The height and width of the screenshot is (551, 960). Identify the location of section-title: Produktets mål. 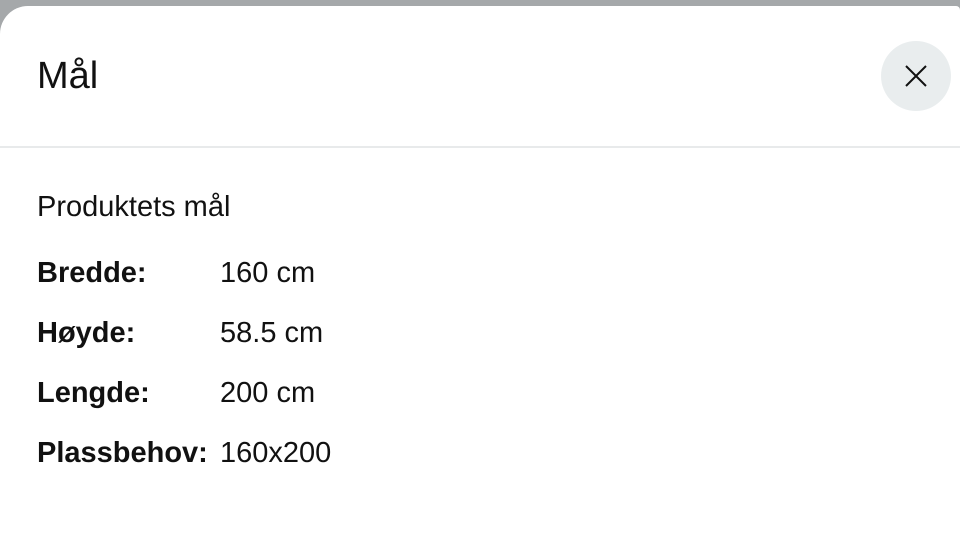
(134, 207).